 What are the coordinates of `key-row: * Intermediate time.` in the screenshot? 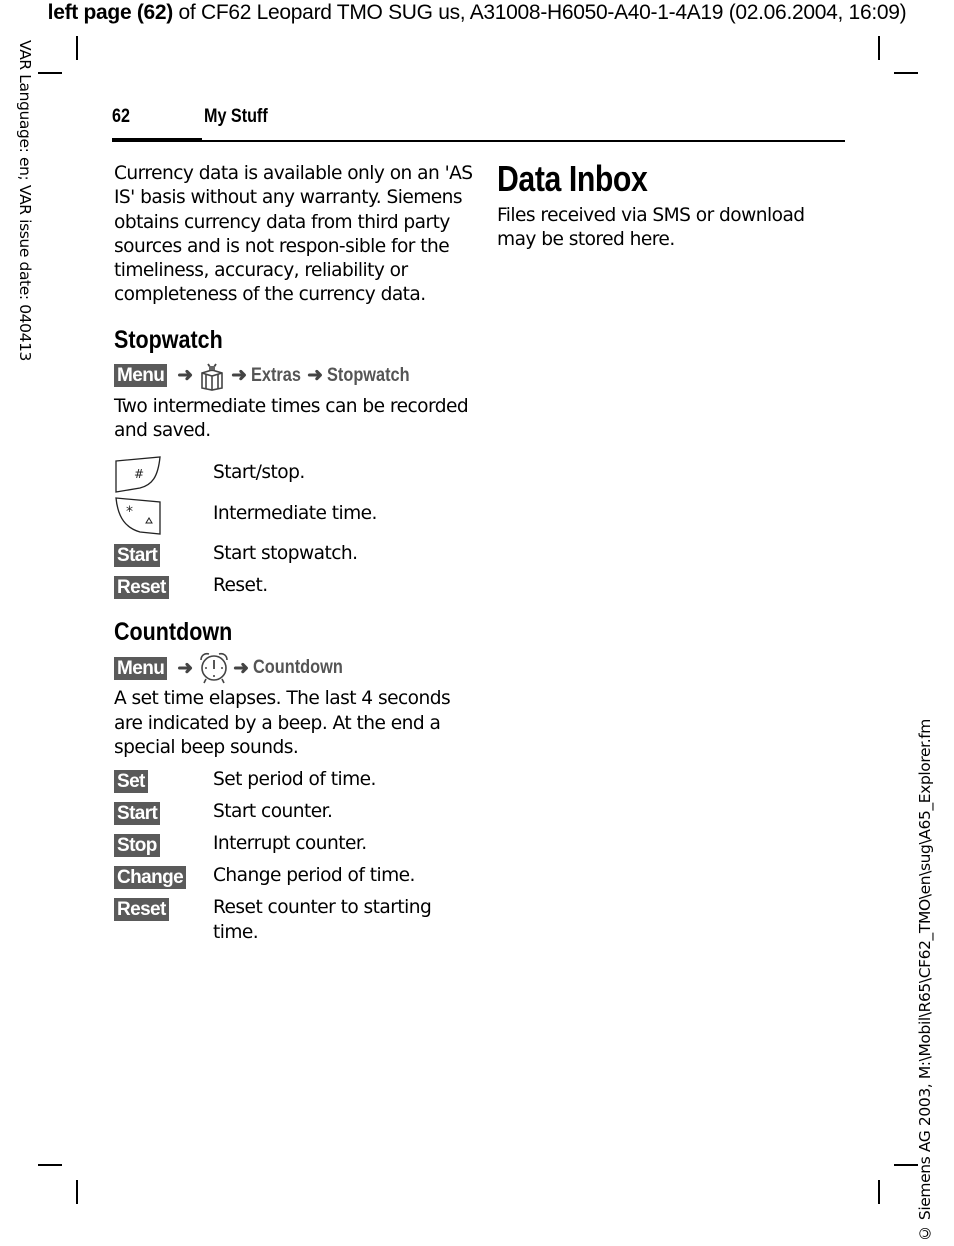 It's located at (294, 518).